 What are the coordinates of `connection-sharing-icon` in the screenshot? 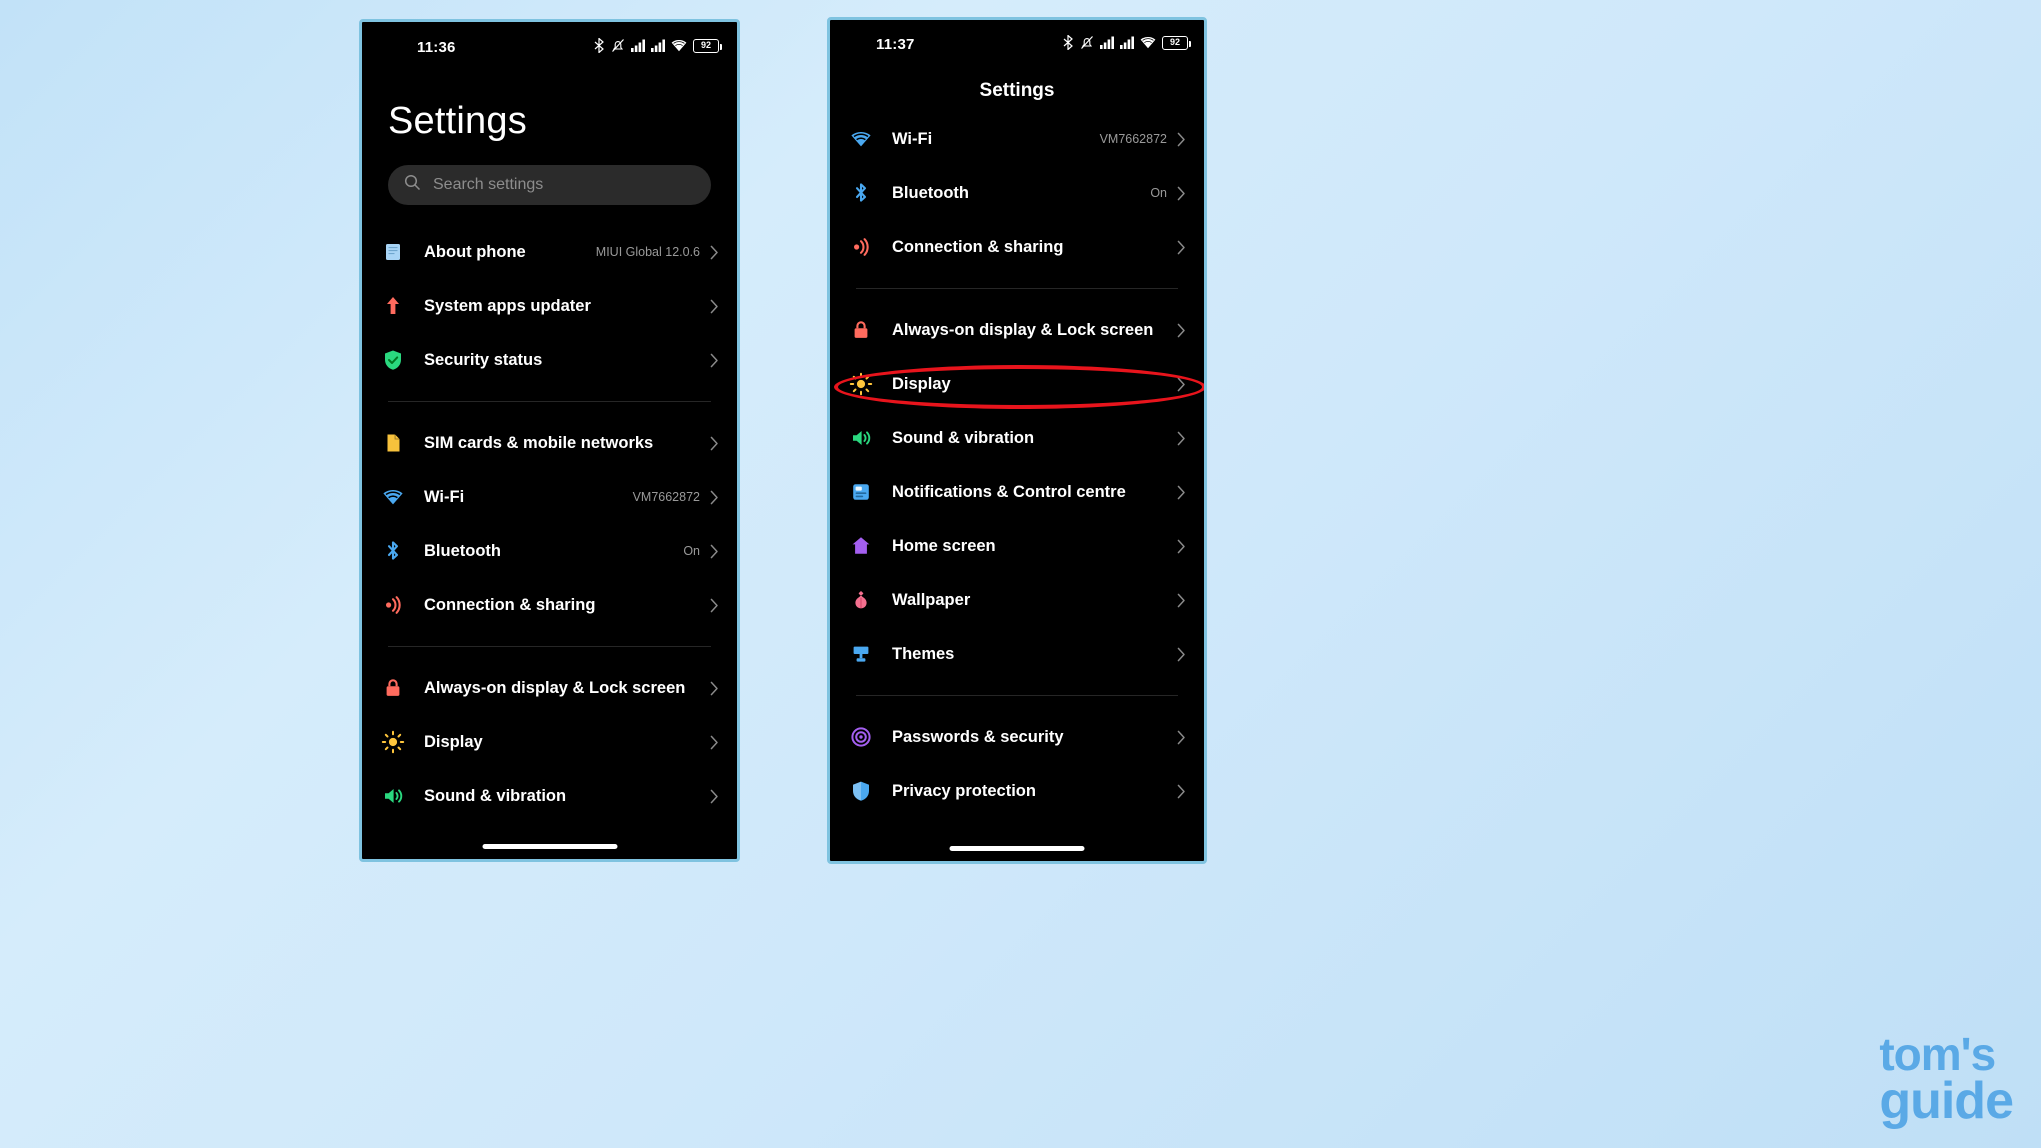 It's located at (393, 605).